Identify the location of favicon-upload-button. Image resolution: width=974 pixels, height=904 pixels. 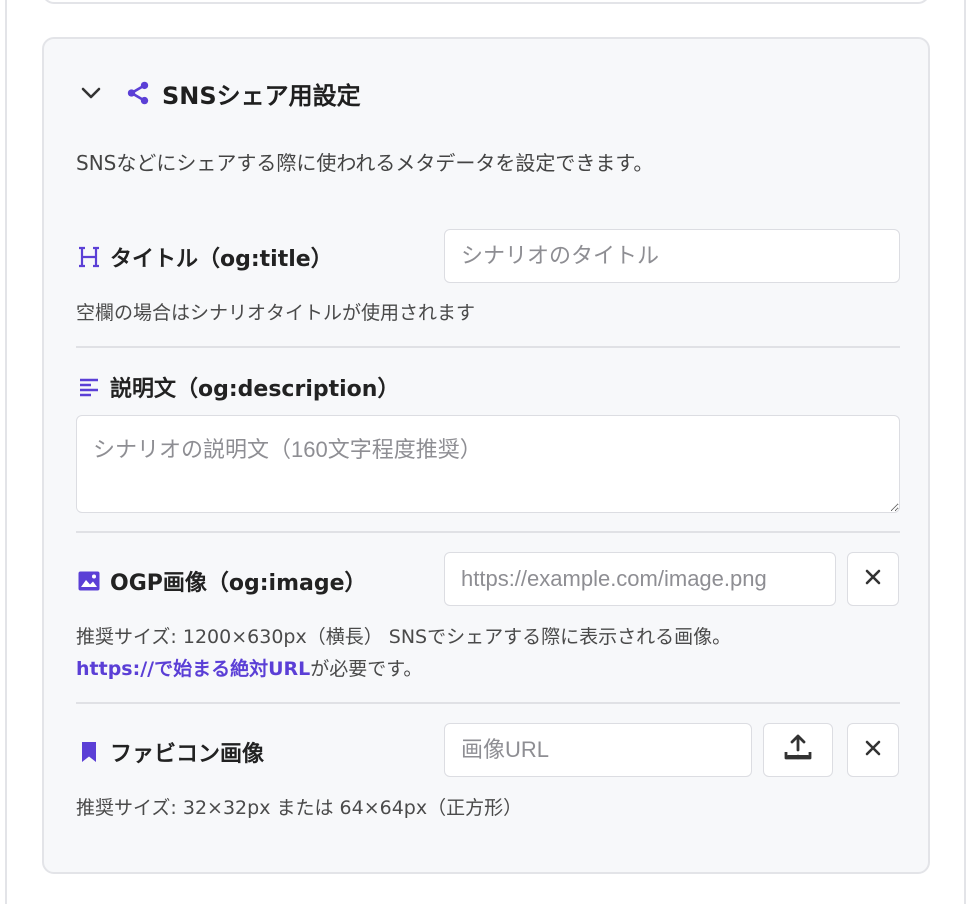
(798, 750).